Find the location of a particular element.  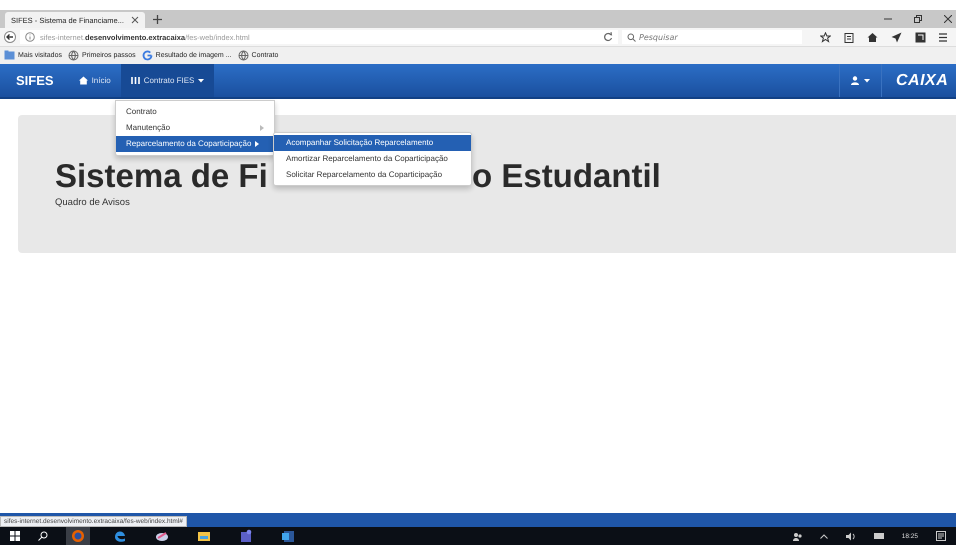

search-input: Pesquisar is located at coordinates (714, 37).